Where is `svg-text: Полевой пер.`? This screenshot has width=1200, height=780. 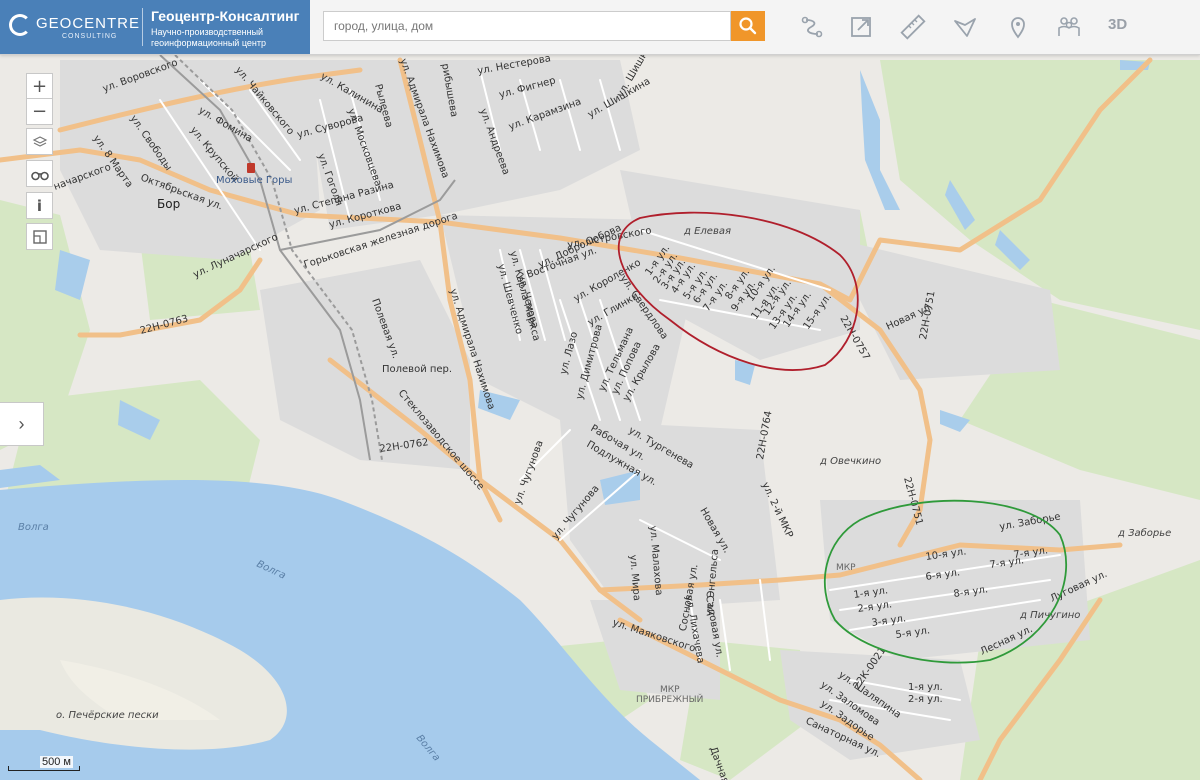
svg-text: Полевой пер. is located at coordinates (417, 369).